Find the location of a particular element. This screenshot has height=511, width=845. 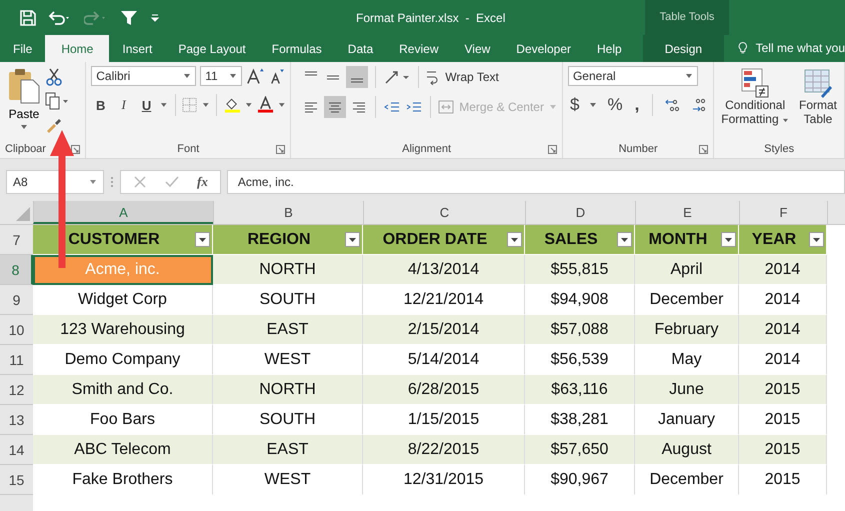

ribbon-tab: Insert is located at coordinates (137, 48).